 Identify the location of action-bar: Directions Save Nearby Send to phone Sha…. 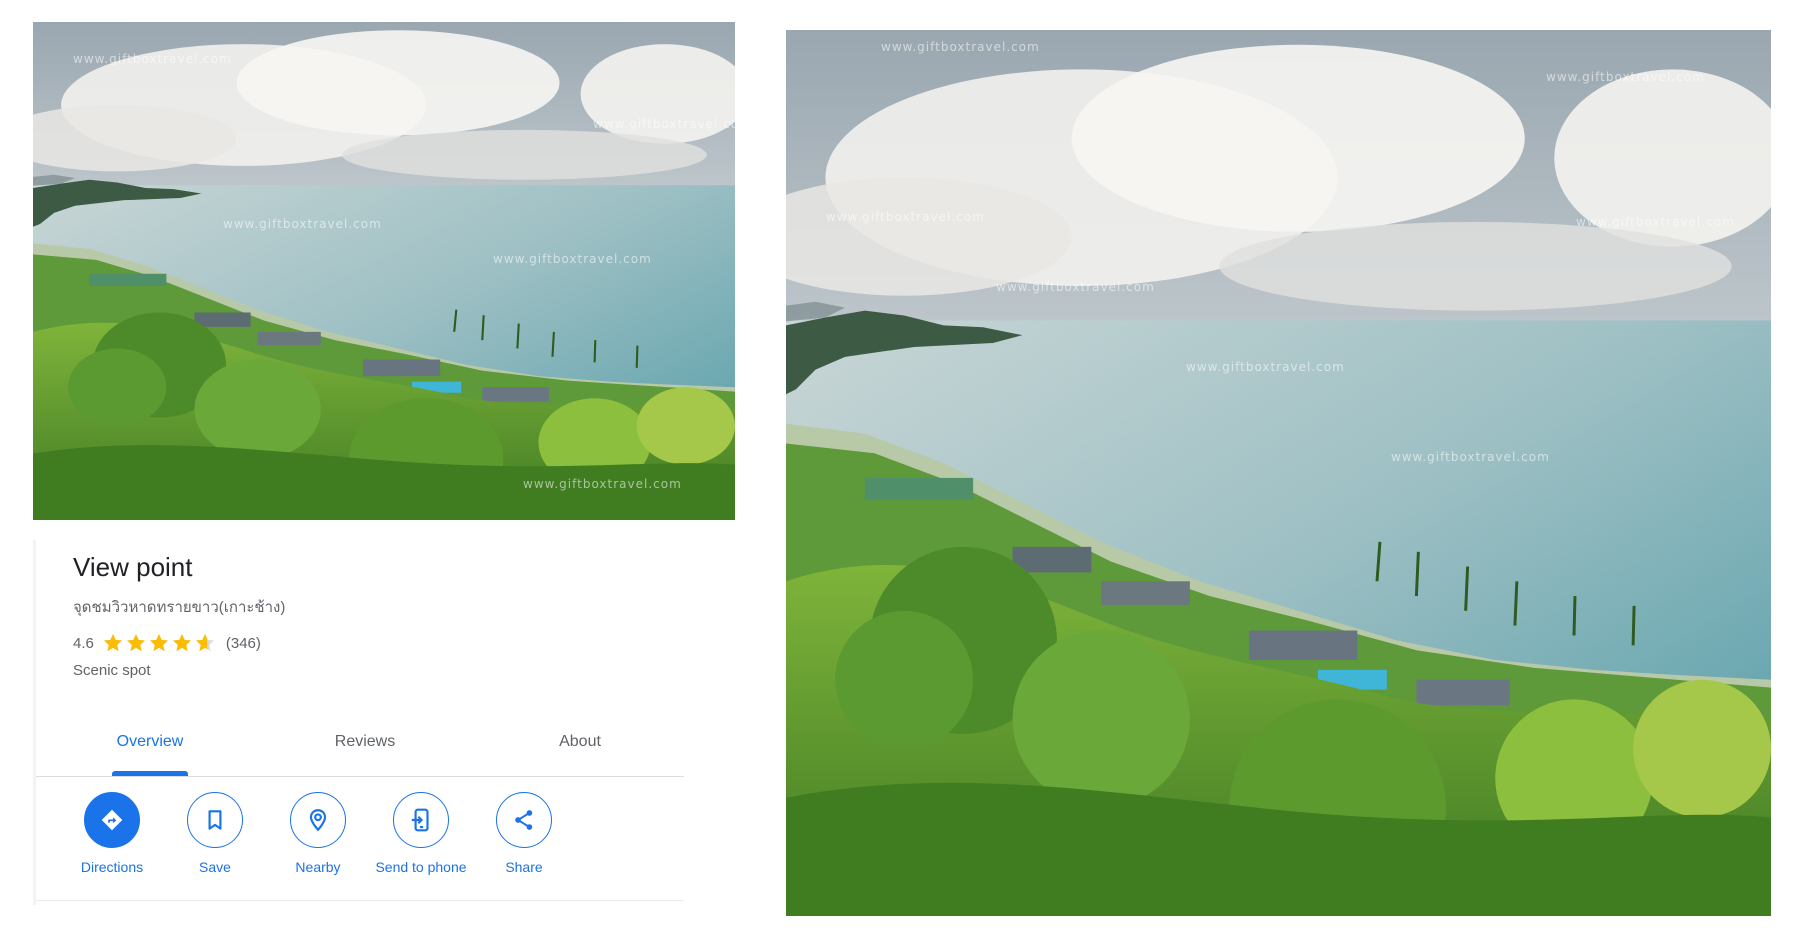
(359, 842).